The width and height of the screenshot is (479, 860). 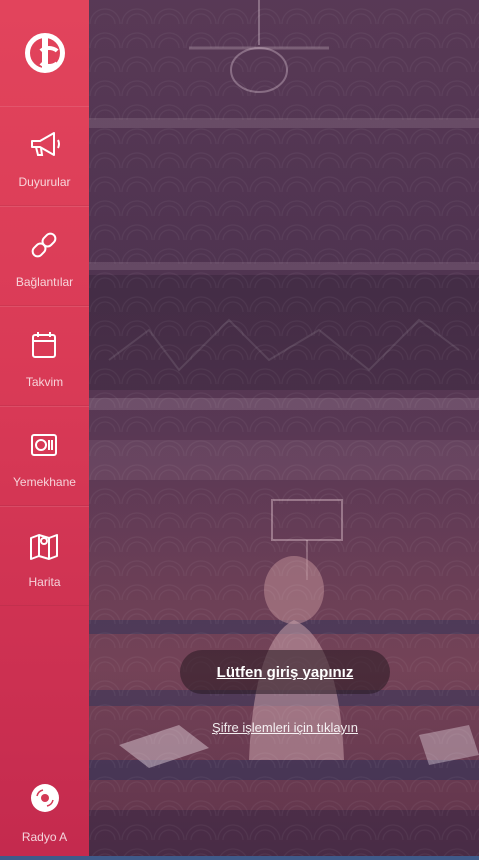 I want to click on radio-disc-icon, so click(x=45, y=798).